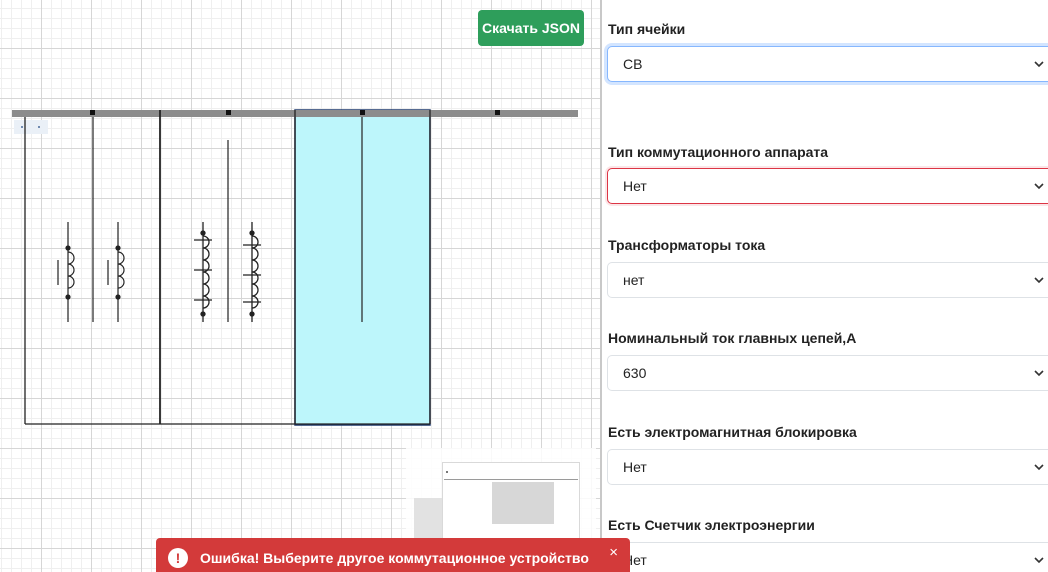  What do you see at coordinates (634, 280) in the screenshot?
I see `current-transformers-value: нет` at bounding box center [634, 280].